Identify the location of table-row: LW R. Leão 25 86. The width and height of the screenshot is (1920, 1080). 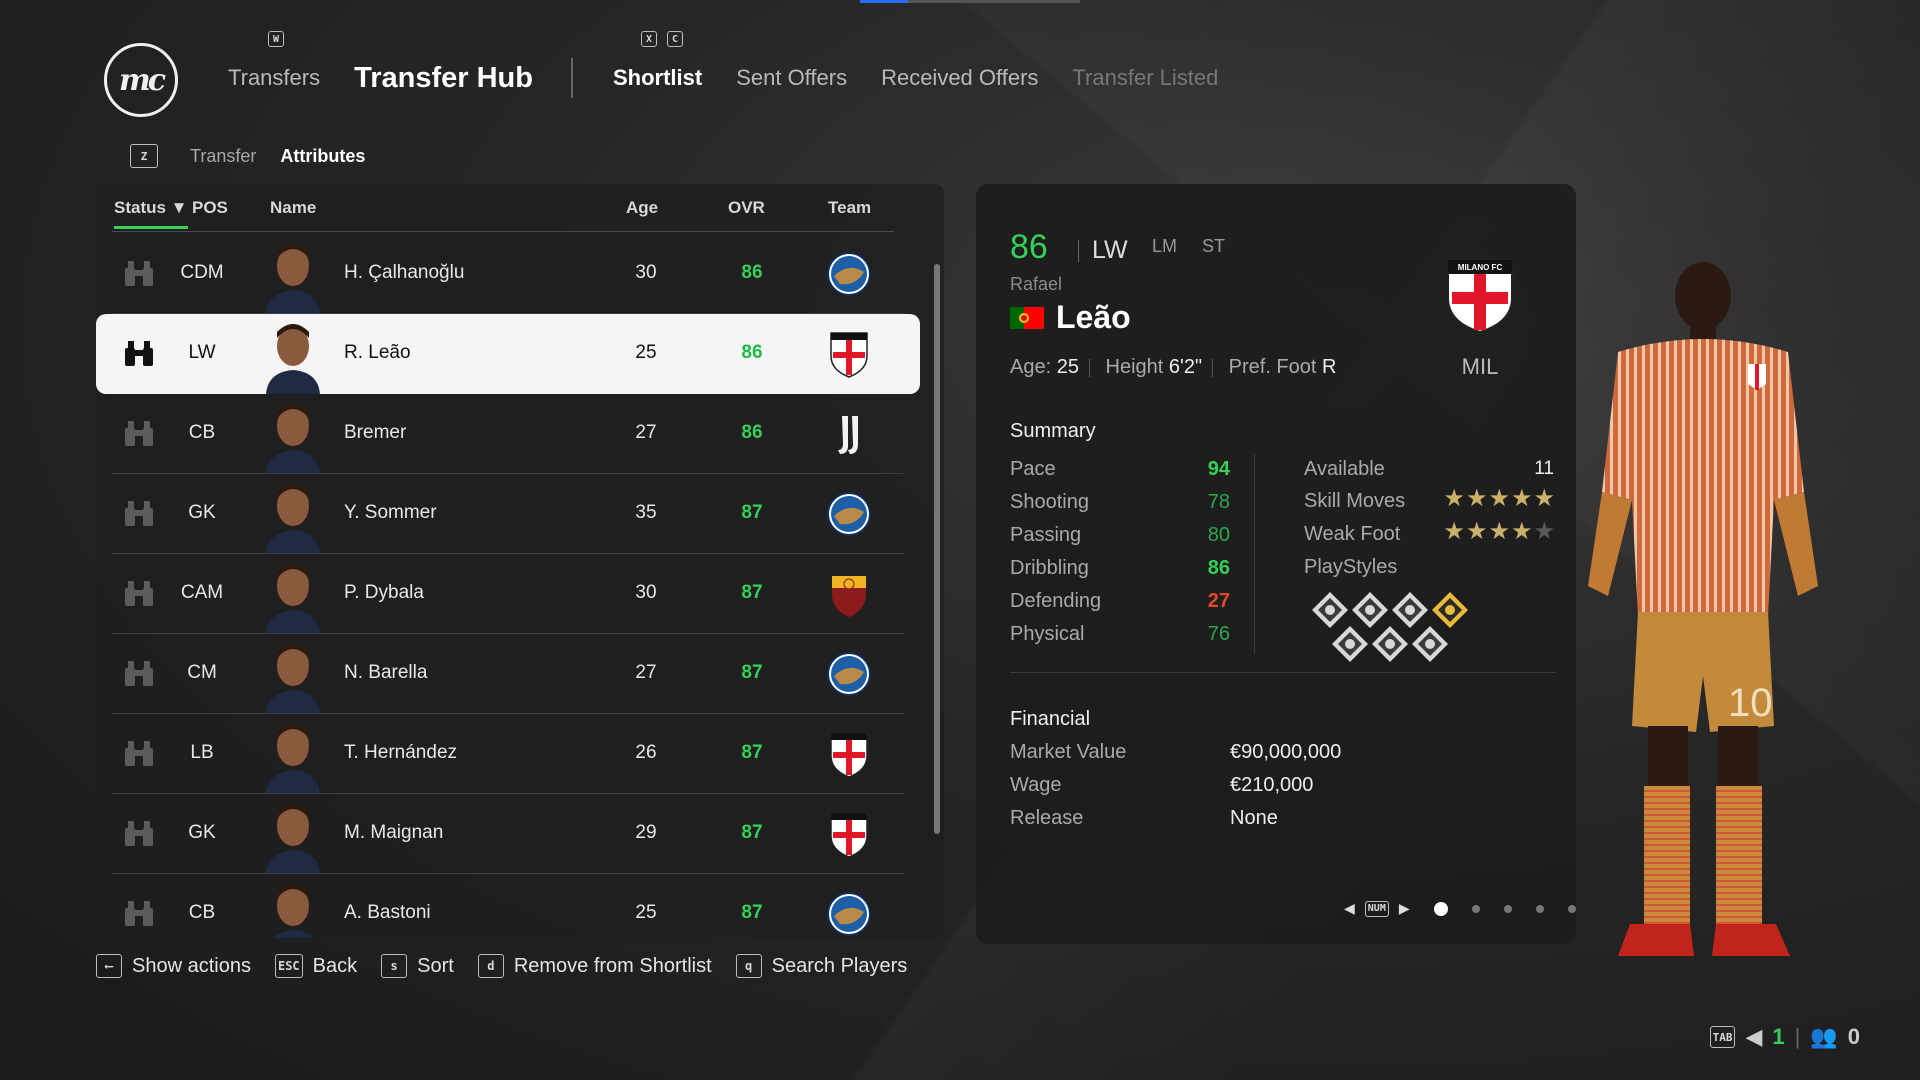
(508, 354).